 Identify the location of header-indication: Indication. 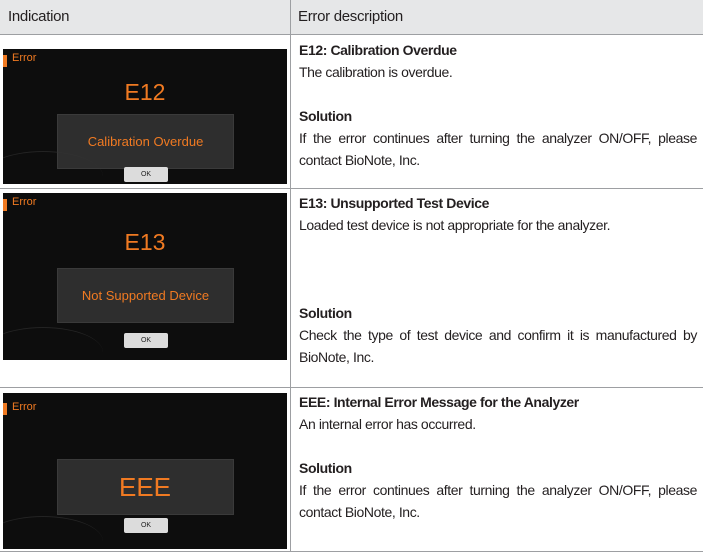
(145, 17).